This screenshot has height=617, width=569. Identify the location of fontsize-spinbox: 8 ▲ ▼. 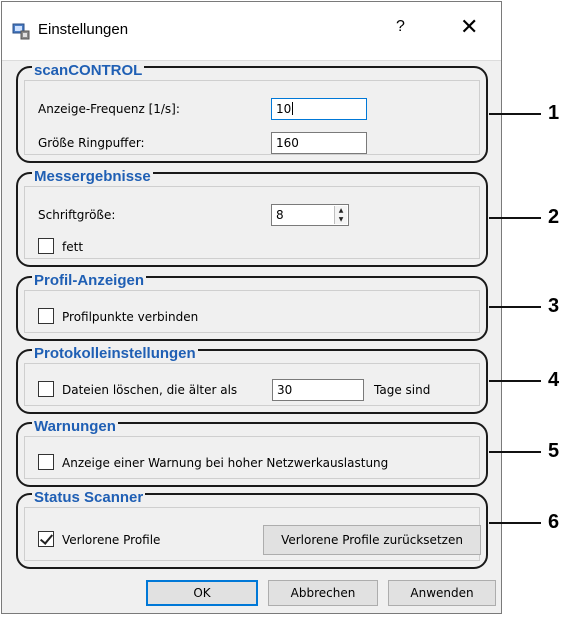
(310, 215).